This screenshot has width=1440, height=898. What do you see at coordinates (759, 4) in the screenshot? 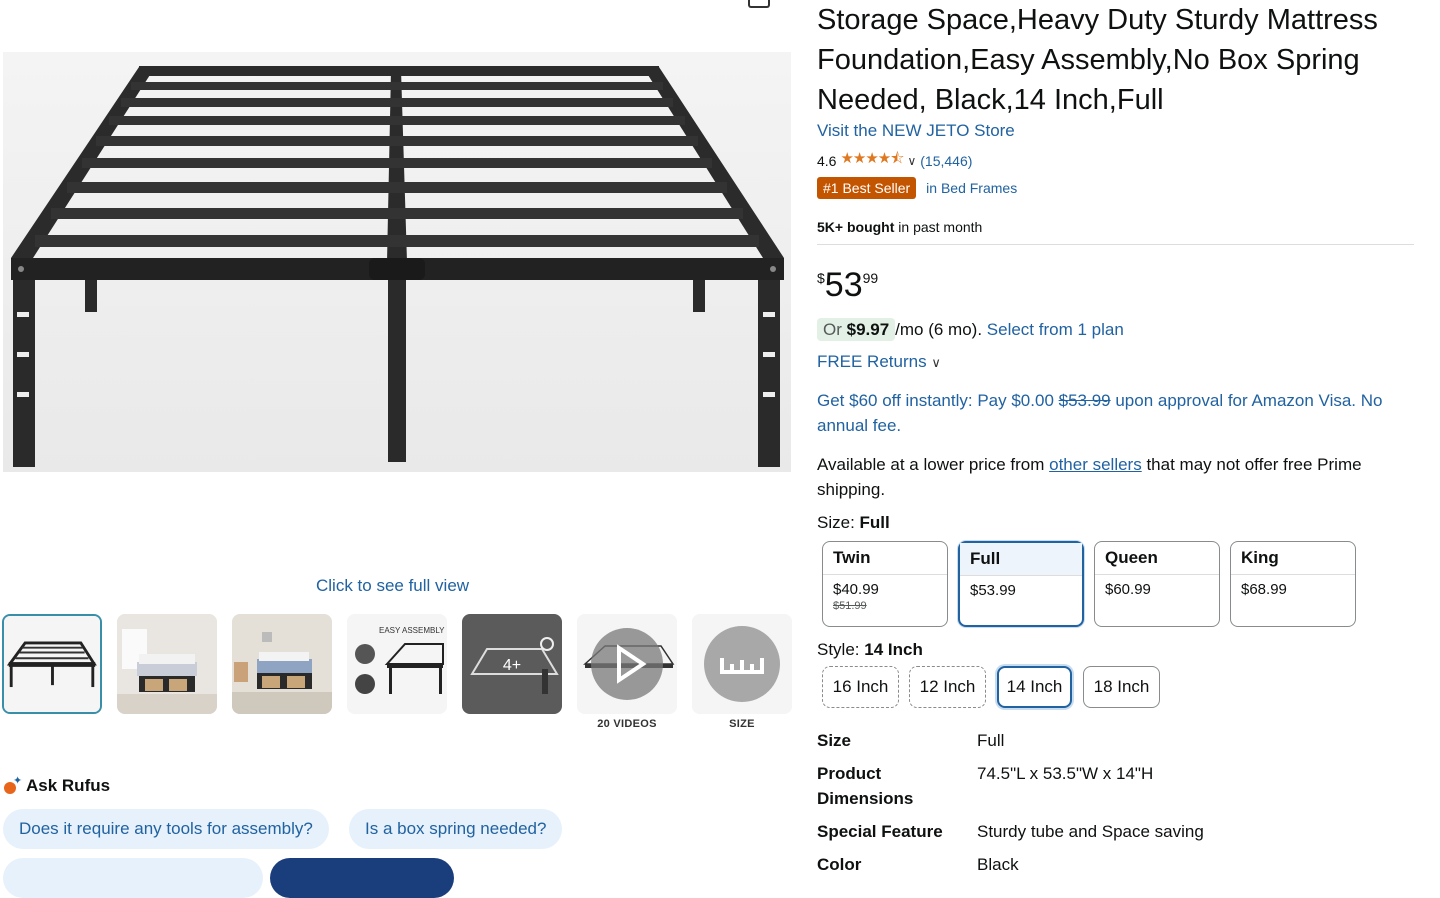
I see `share-icon` at bounding box center [759, 4].